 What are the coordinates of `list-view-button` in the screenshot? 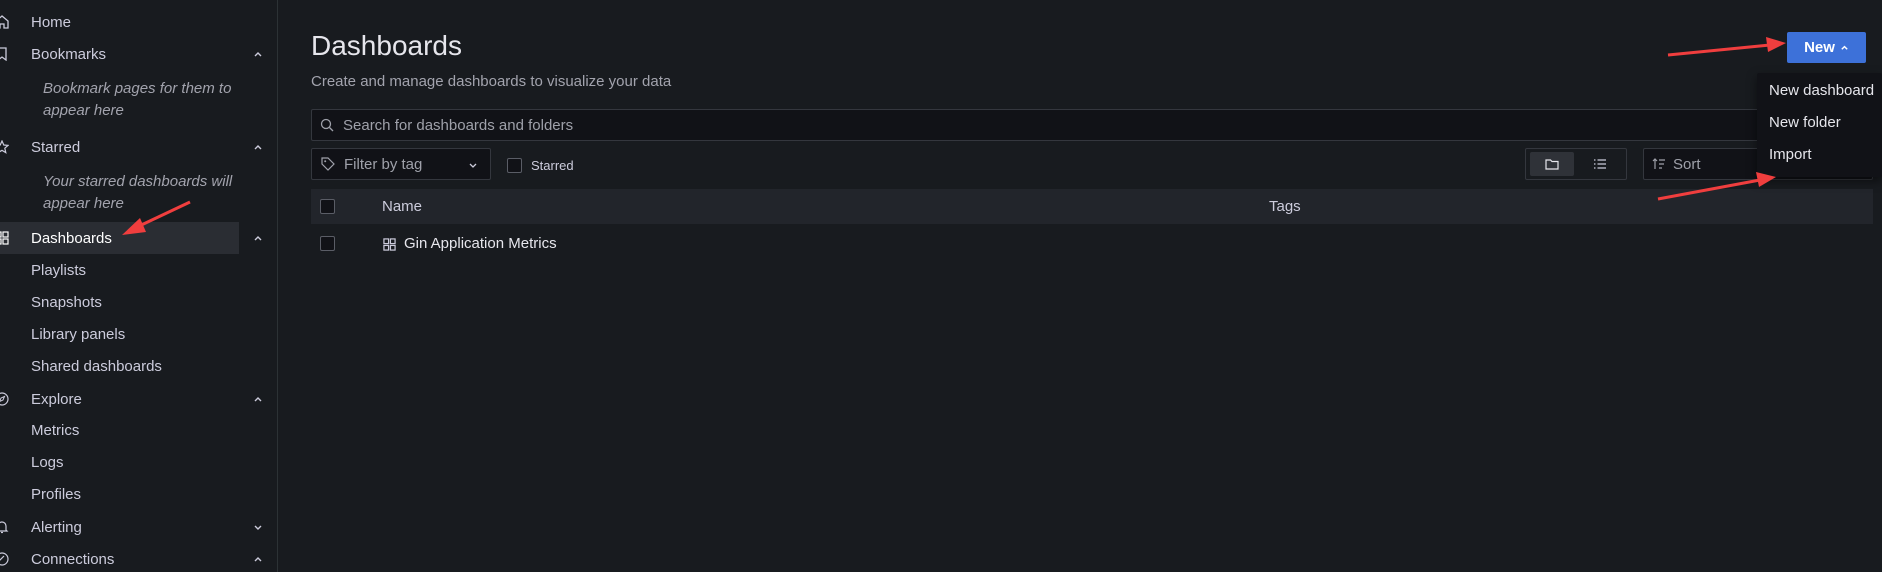 It's located at (1600, 164).